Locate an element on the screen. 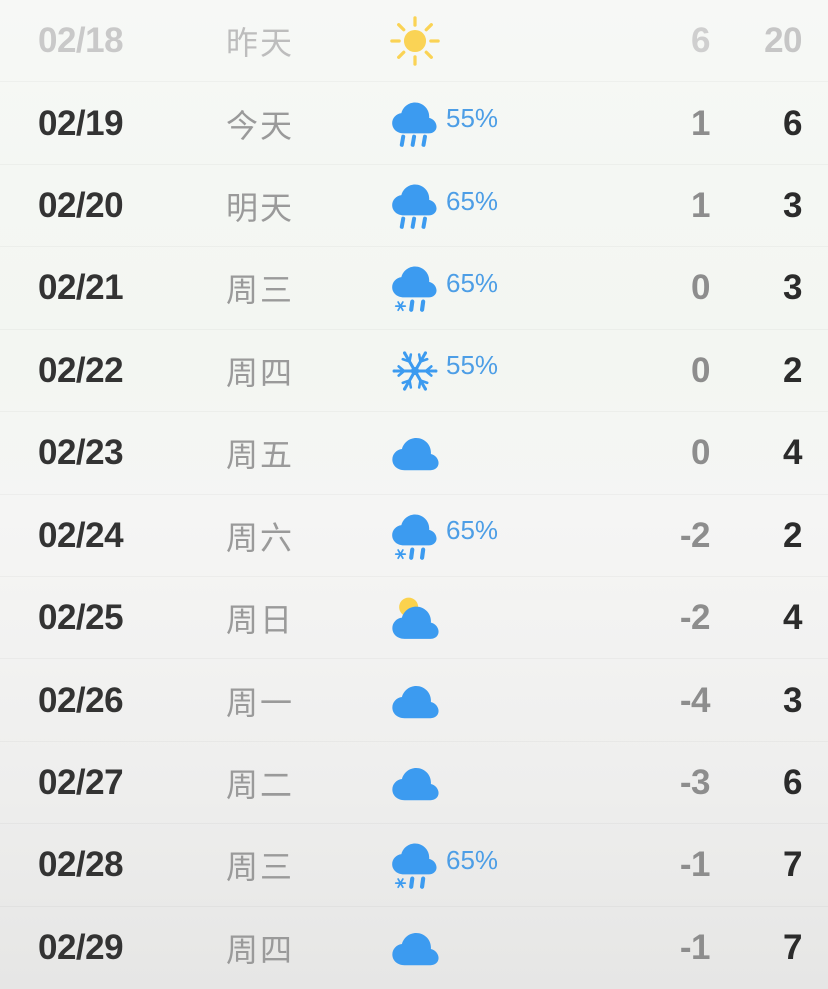  forecast-day-label: 周六 is located at coordinates (260, 537).